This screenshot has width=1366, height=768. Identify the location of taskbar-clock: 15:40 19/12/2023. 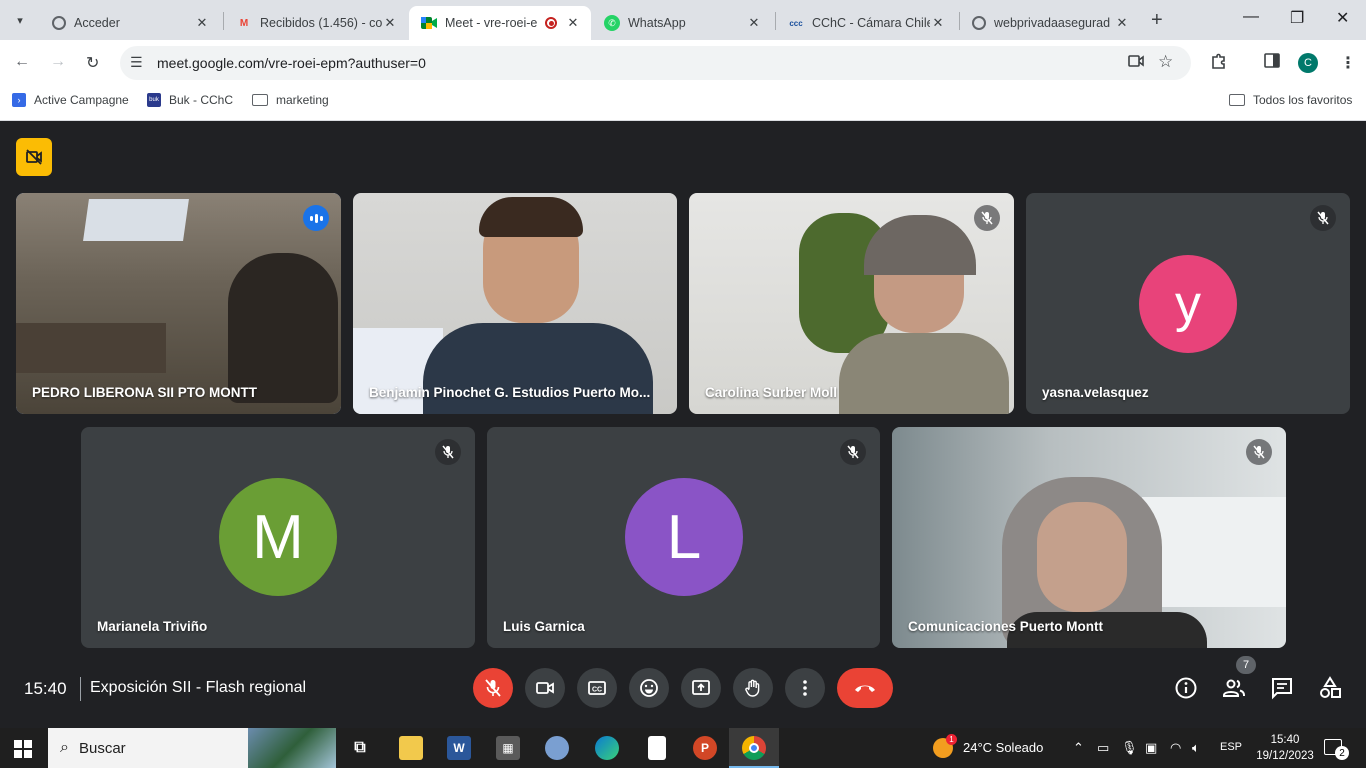
(1285, 748).